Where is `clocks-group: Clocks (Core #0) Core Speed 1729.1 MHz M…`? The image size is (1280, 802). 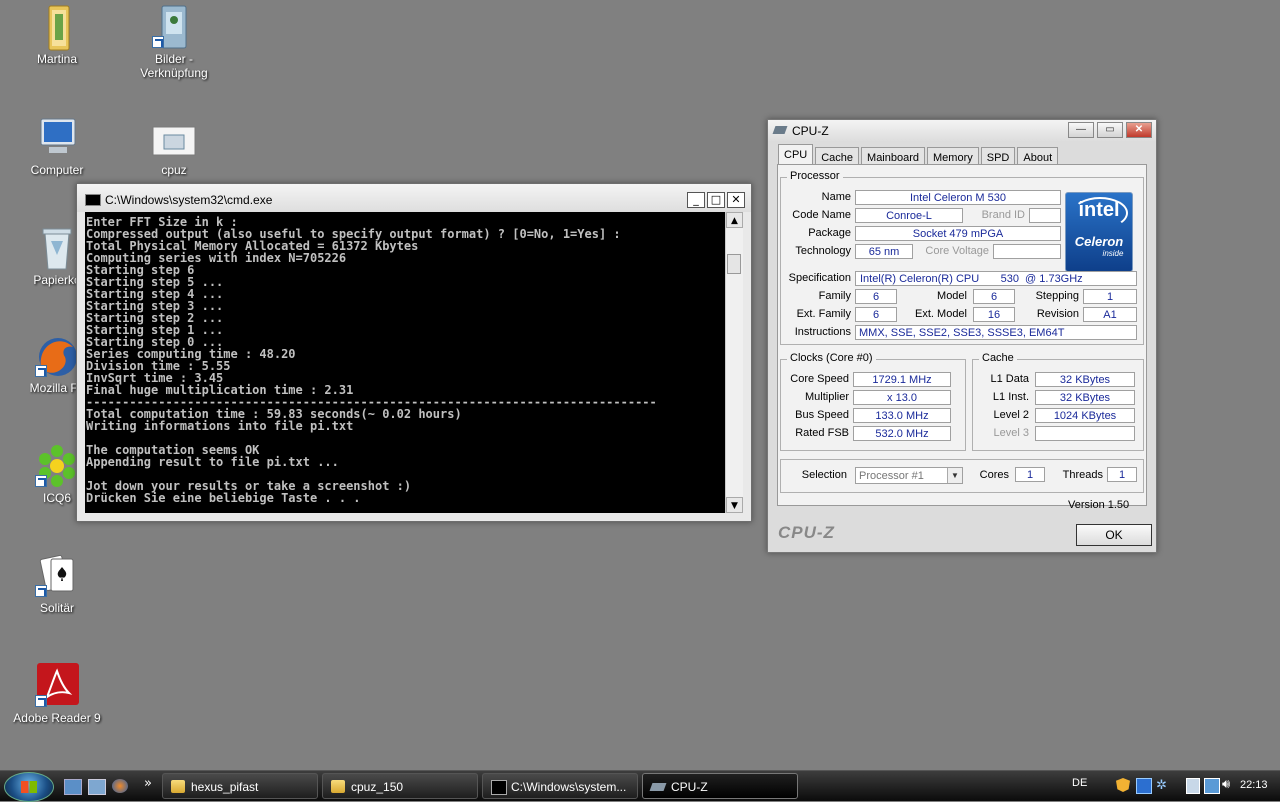
clocks-group: Clocks (Core #0) Core Speed 1729.1 MHz M… is located at coordinates (873, 401).